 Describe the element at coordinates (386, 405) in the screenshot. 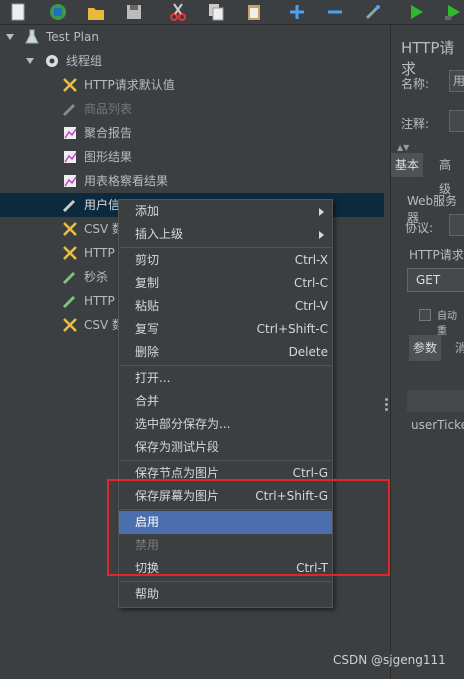

I see `splitter-grip-icon` at that location.